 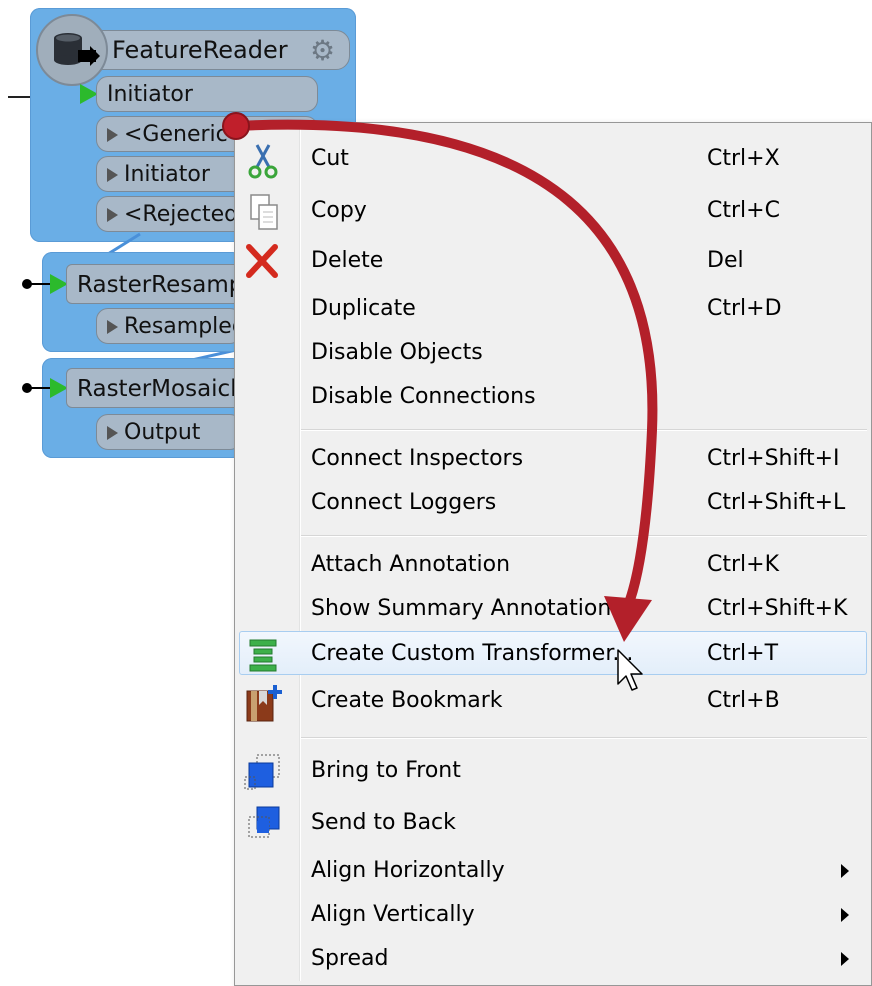 What do you see at coordinates (169, 432) in the screenshot?
I see `output-port-output: Output` at bounding box center [169, 432].